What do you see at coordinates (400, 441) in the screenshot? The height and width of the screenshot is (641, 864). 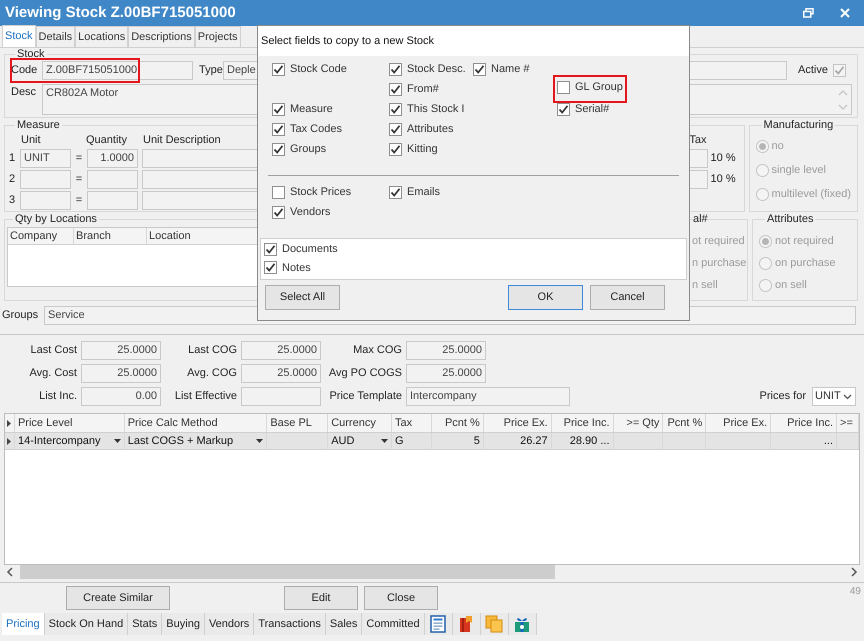 I see `table-cell-text: G` at bounding box center [400, 441].